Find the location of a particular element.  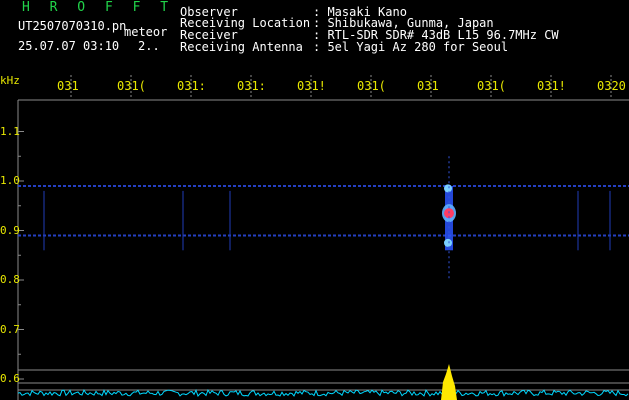

y-tick-label: 0.8 is located at coordinates (10, 279).